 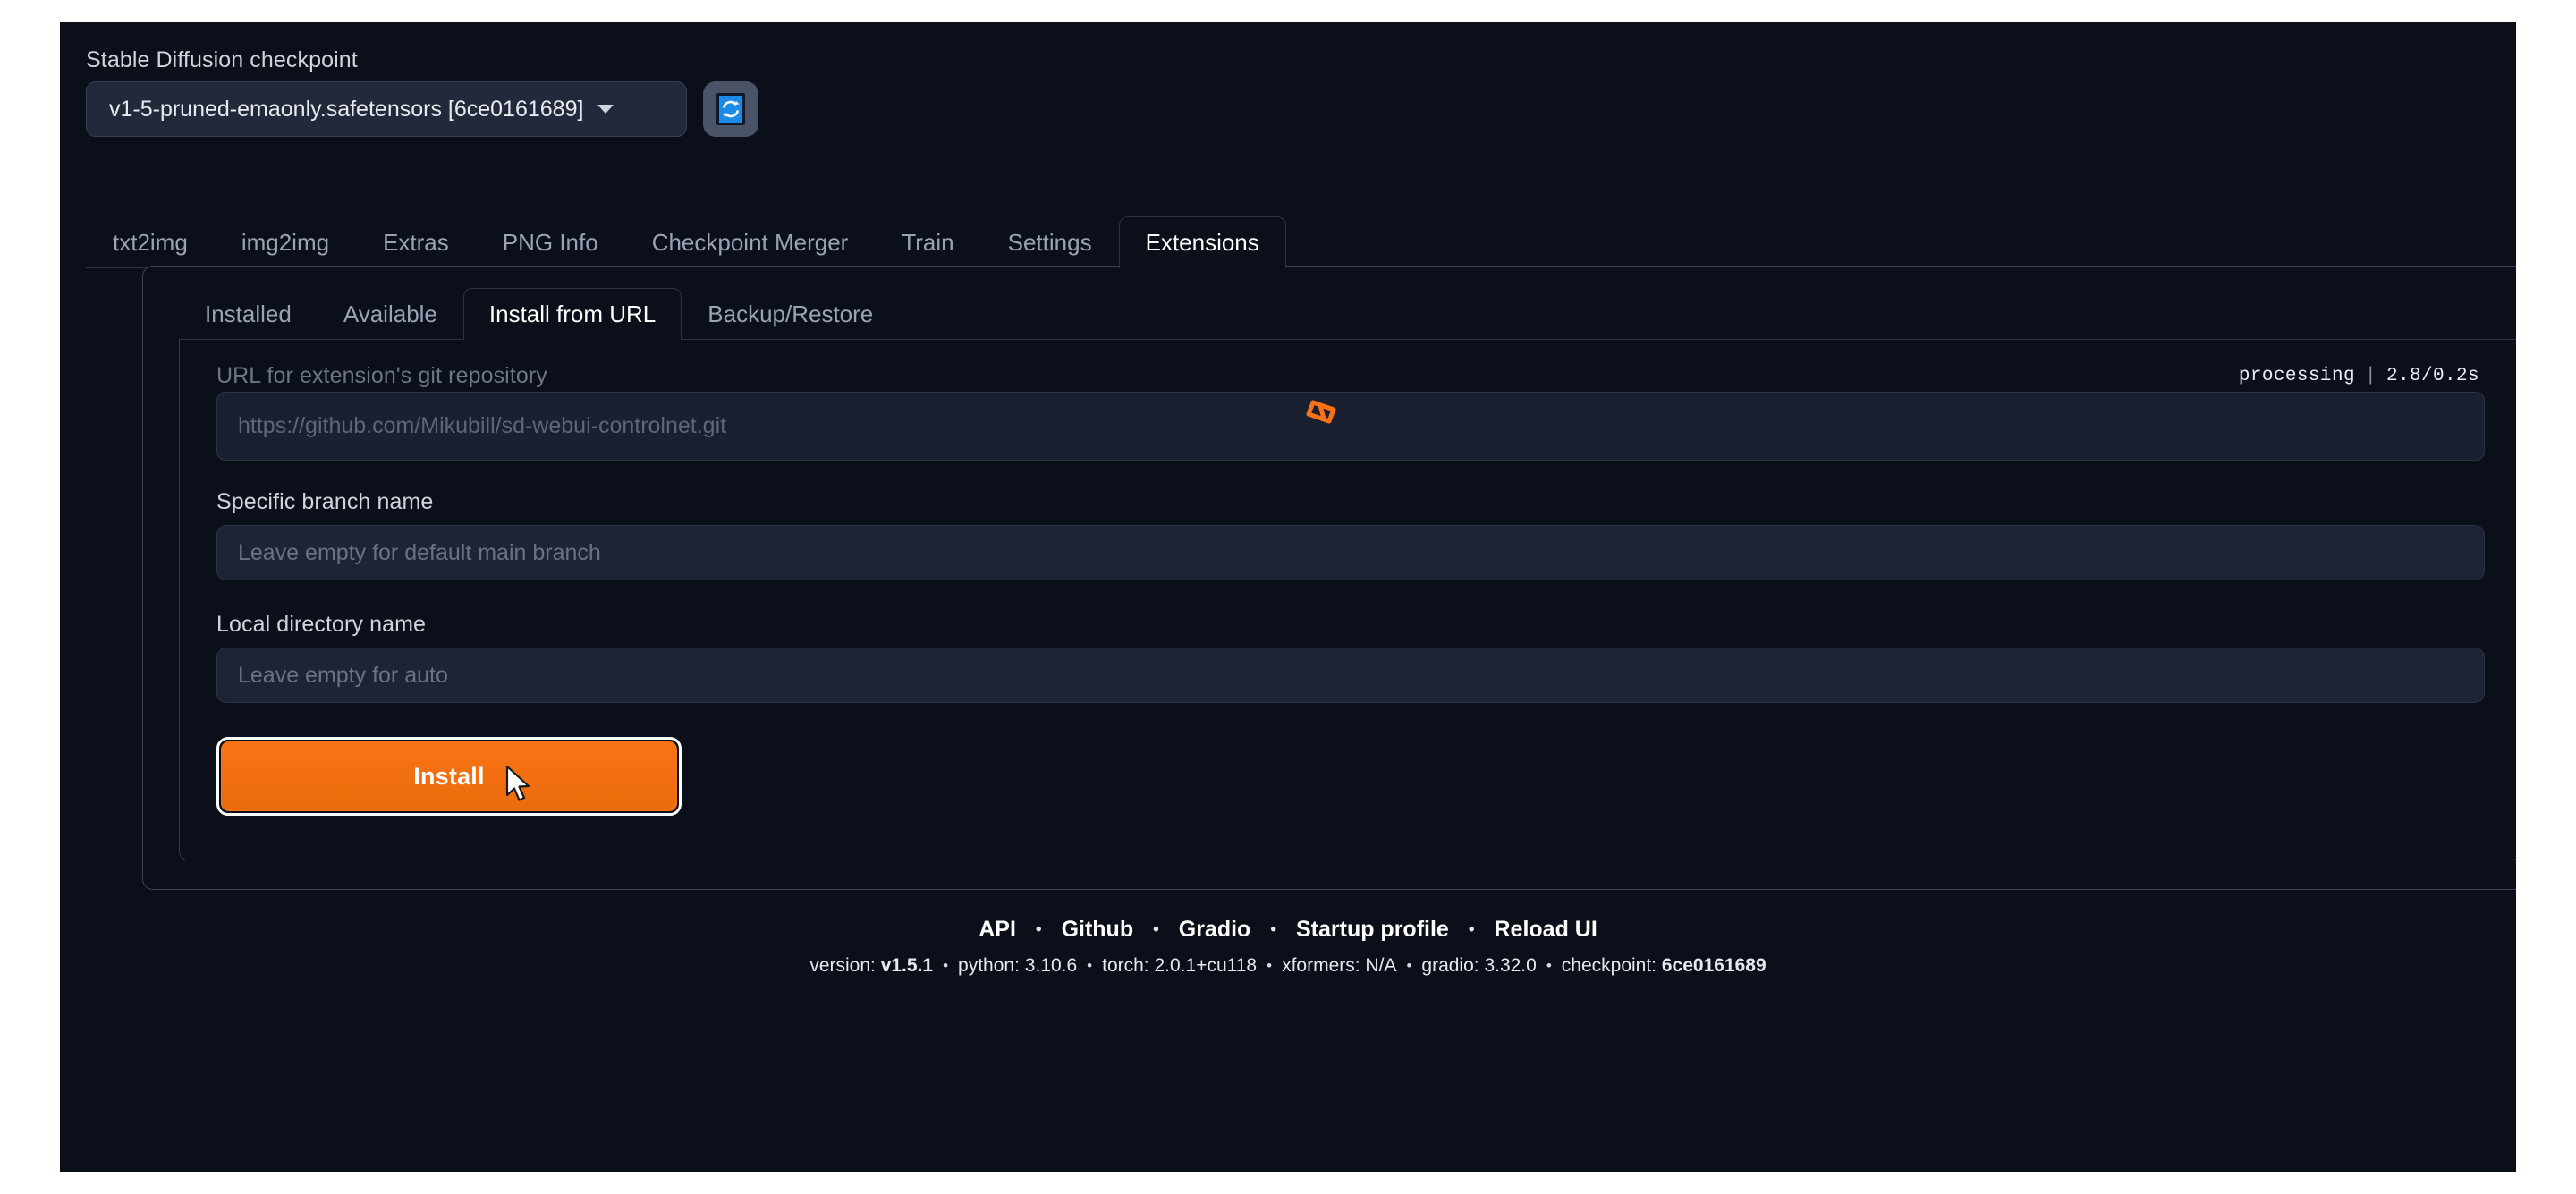 I want to click on version-item-version: version: v1.5.1, so click(x=871, y=966).